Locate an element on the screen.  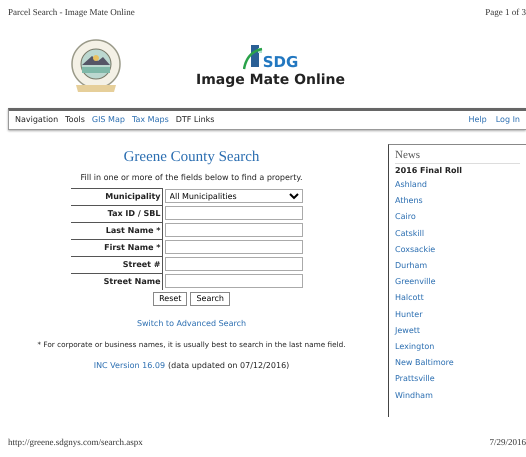
nav-link: Log In is located at coordinates (508, 120).